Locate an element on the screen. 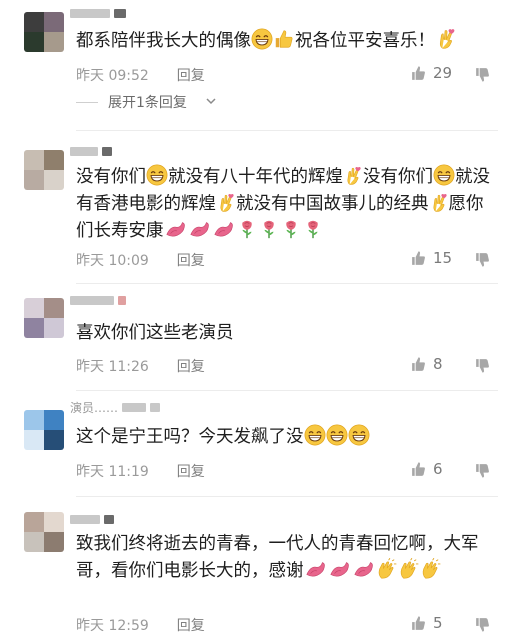 The height and width of the screenshot is (640, 512). expand-replies-label: 展开1条回复 is located at coordinates (147, 102).